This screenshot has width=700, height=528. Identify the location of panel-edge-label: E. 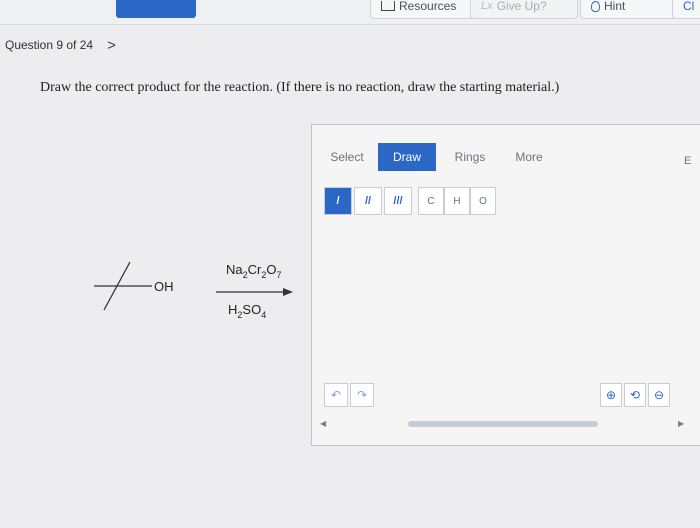
(688, 161).